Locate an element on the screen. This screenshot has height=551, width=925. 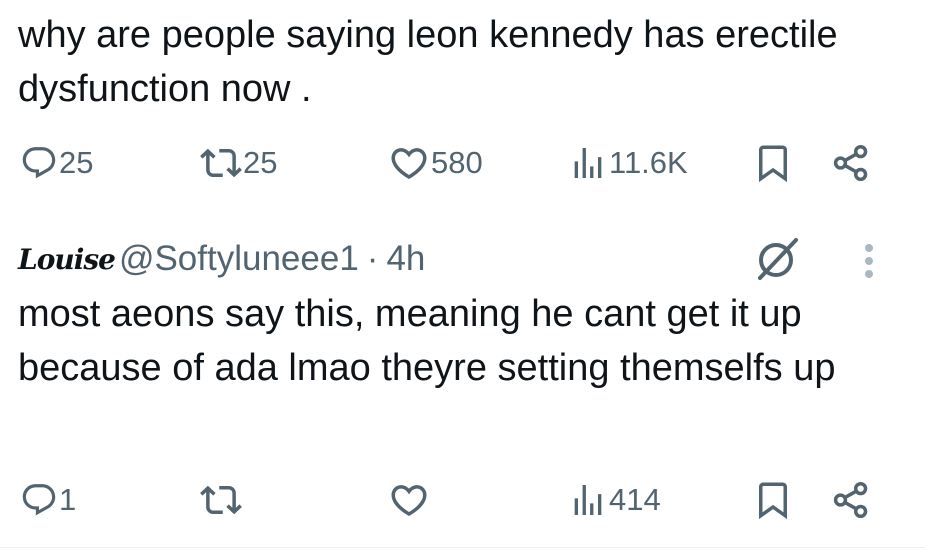
timestamp: 4h is located at coordinates (405, 259).